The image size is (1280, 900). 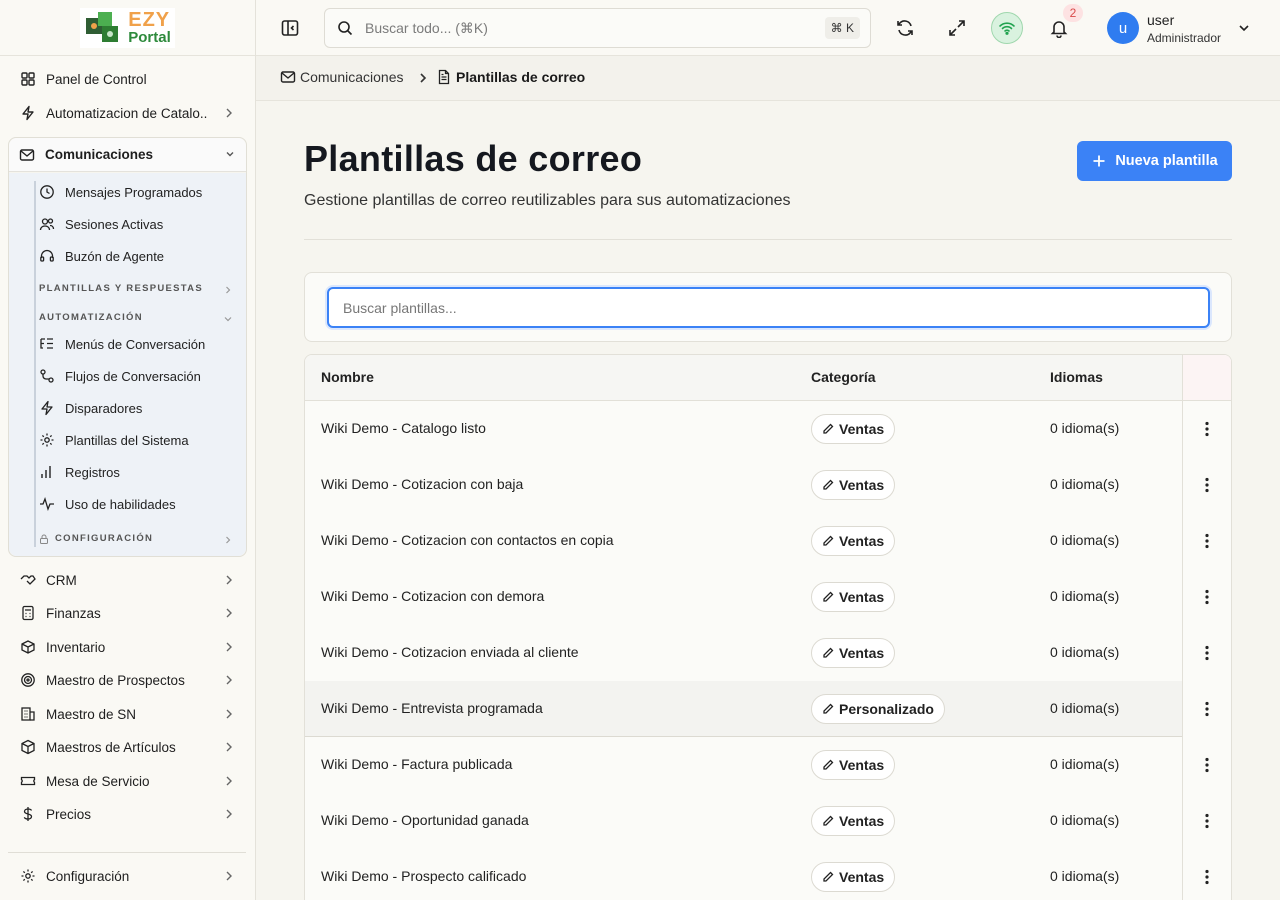 What do you see at coordinates (101, 224) in the screenshot?
I see `sidebar-item-sesiones-activas: Sesiones Activas` at bounding box center [101, 224].